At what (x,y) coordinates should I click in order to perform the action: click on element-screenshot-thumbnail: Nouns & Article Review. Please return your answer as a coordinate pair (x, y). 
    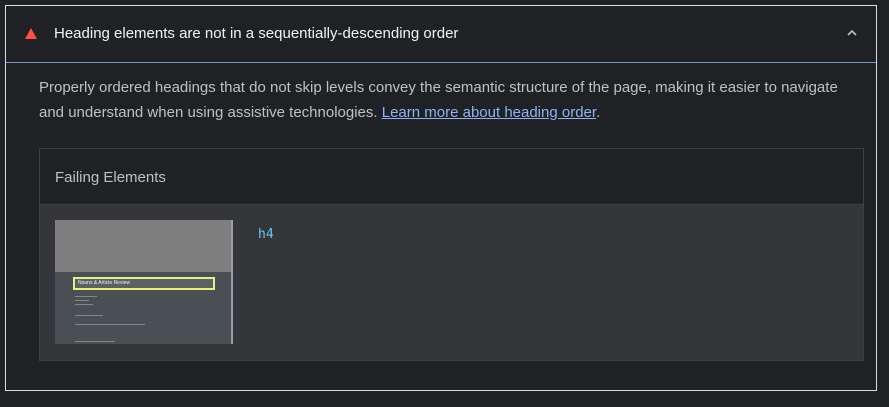
    Looking at the image, I should click on (144, 282).